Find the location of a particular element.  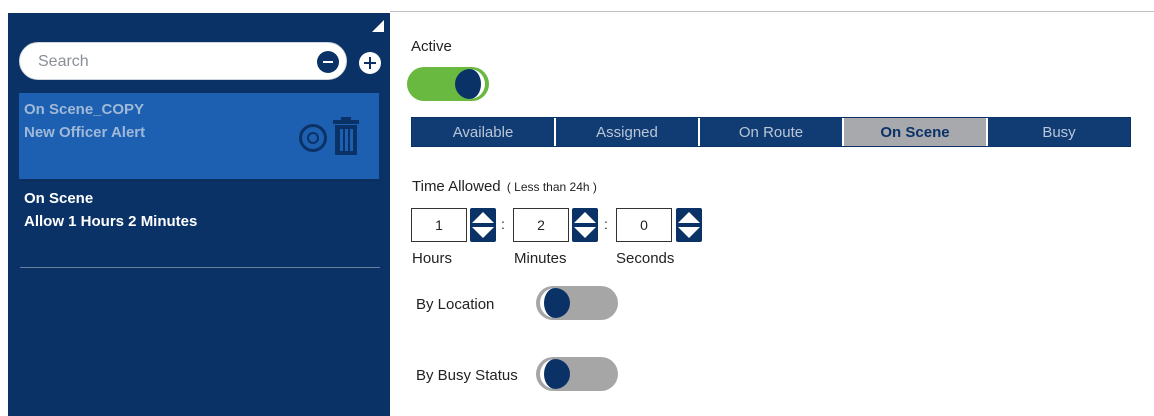

hours-label: Hours is located at coordinates (432, 258).